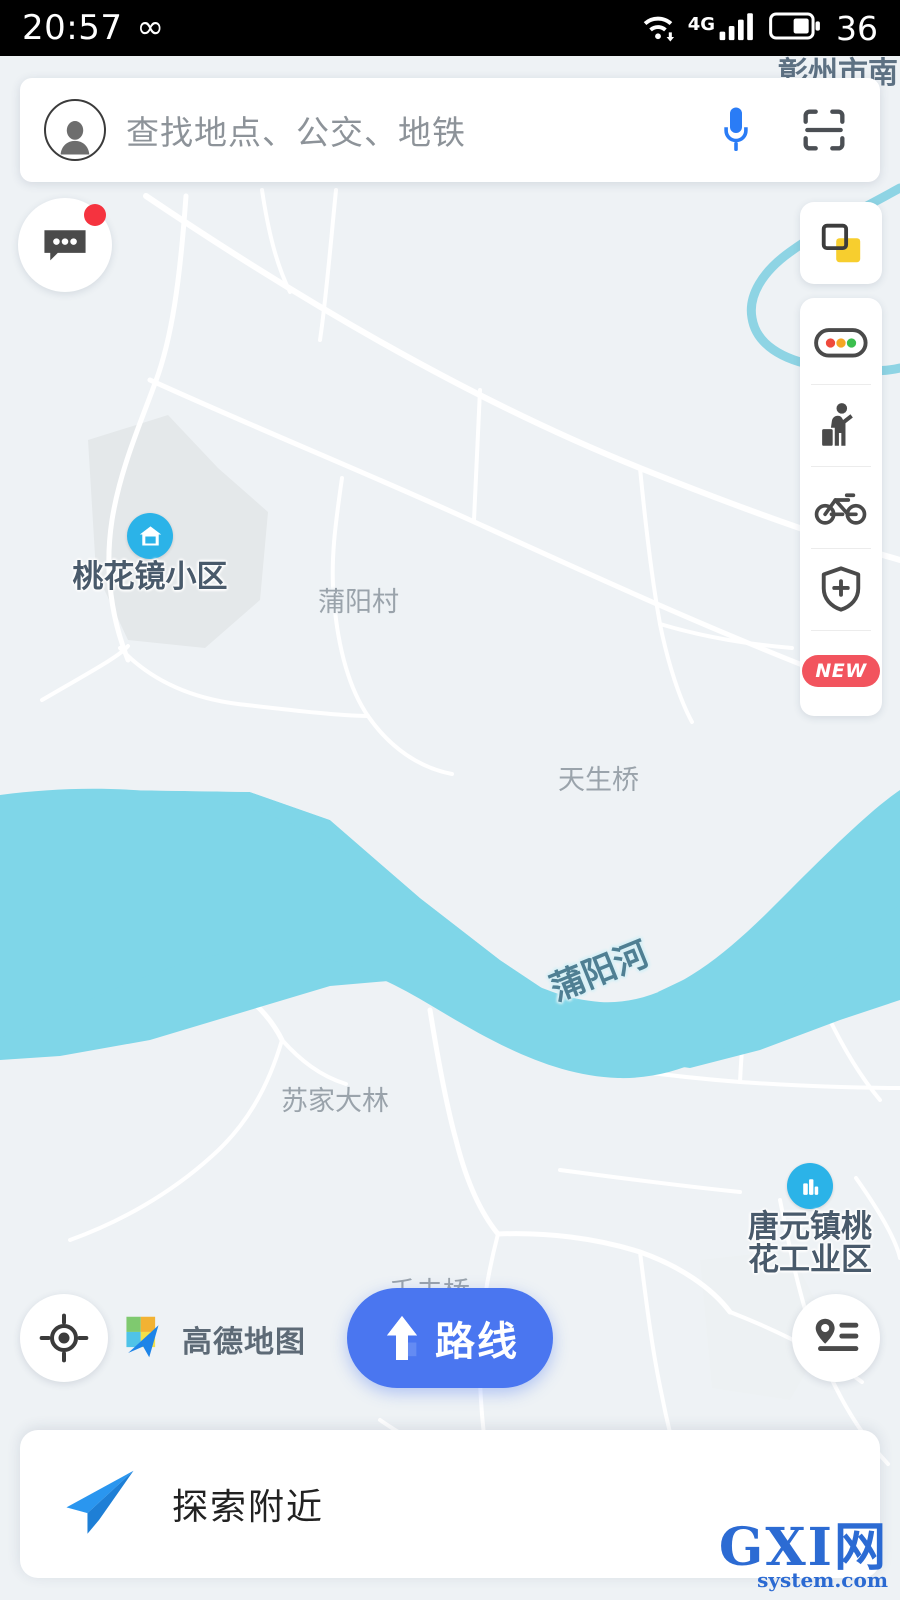  Describe the element at coordinates (244, 1342) in the screenshot. I see `amap-brand-name: 高德地图` at that location.